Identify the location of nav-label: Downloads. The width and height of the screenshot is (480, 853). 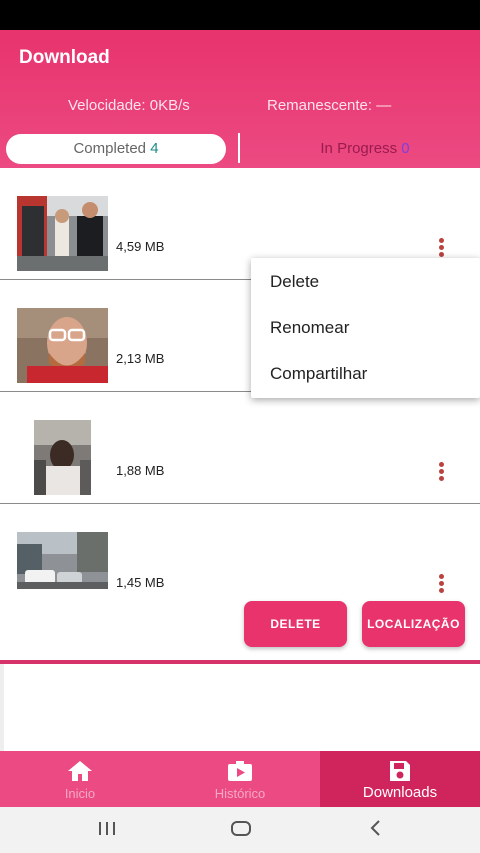
(400, 792).